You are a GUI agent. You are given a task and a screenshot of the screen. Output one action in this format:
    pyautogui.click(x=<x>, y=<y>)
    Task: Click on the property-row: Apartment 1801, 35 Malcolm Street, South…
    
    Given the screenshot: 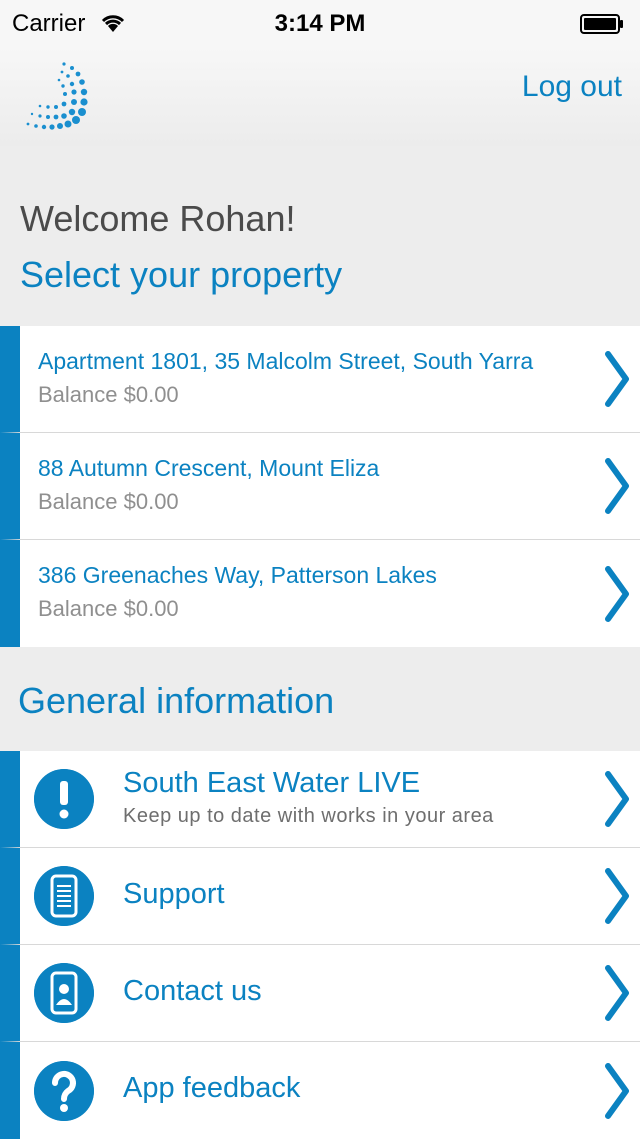 What is the action you would take?
    pyautogui.click(x=320, y=379)
    